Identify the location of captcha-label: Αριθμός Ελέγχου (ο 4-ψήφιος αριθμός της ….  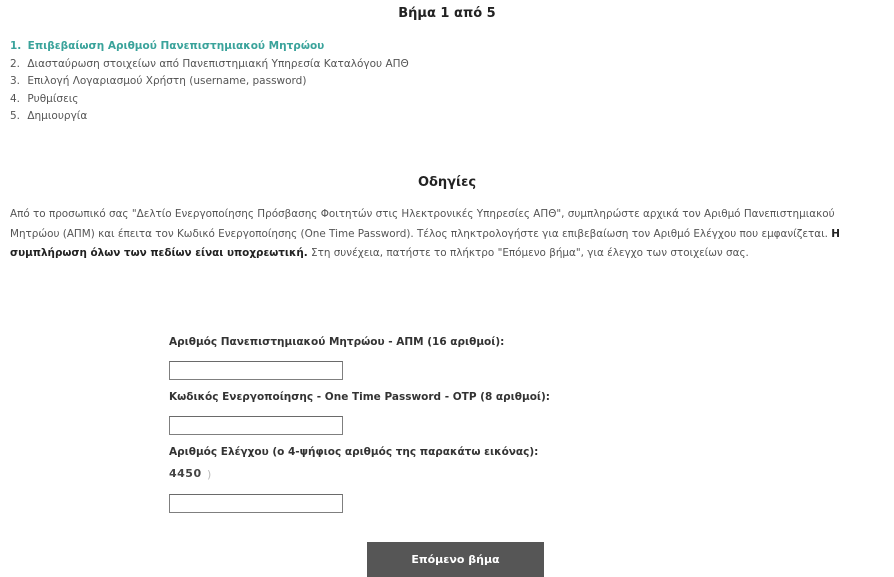
(354, 452).